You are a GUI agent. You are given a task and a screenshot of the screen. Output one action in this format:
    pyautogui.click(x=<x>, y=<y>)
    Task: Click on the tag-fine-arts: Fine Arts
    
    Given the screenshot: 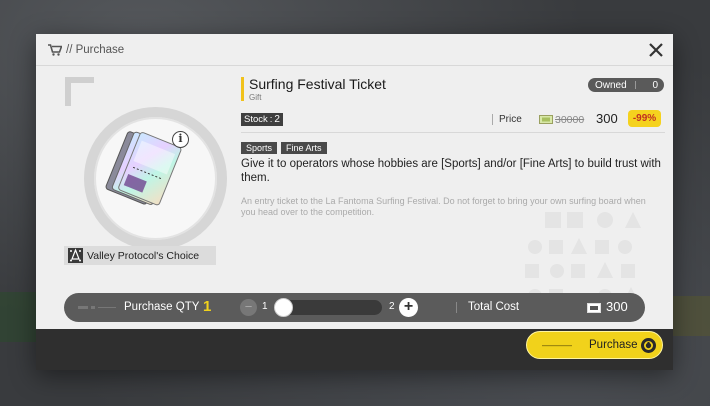 What is the action you would take?
    pyautogui.click(x=304, y=148)
    